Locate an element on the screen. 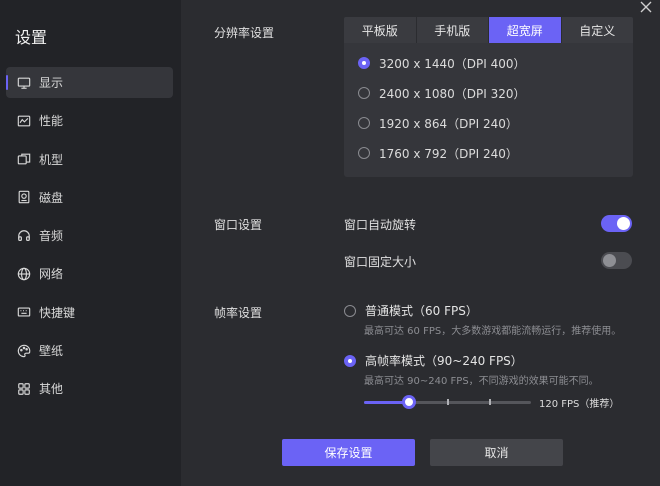 Image resolution: width=660 pixels, height=486 pixels. grid-icon is located at coordinates (24, 389).